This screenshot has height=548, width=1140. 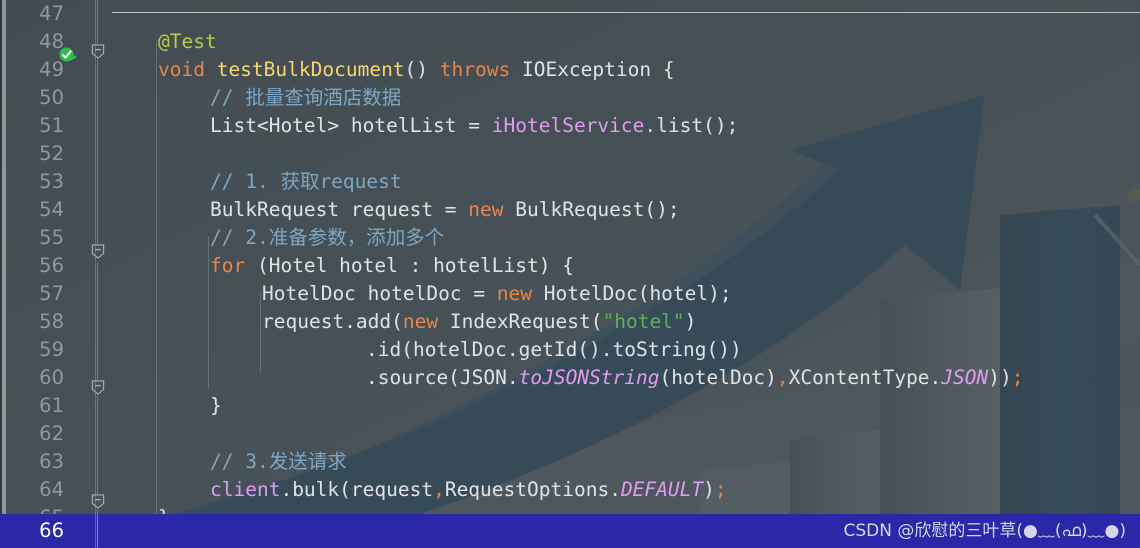 I want to click on code-token: )), so click(x=1000, y=377).